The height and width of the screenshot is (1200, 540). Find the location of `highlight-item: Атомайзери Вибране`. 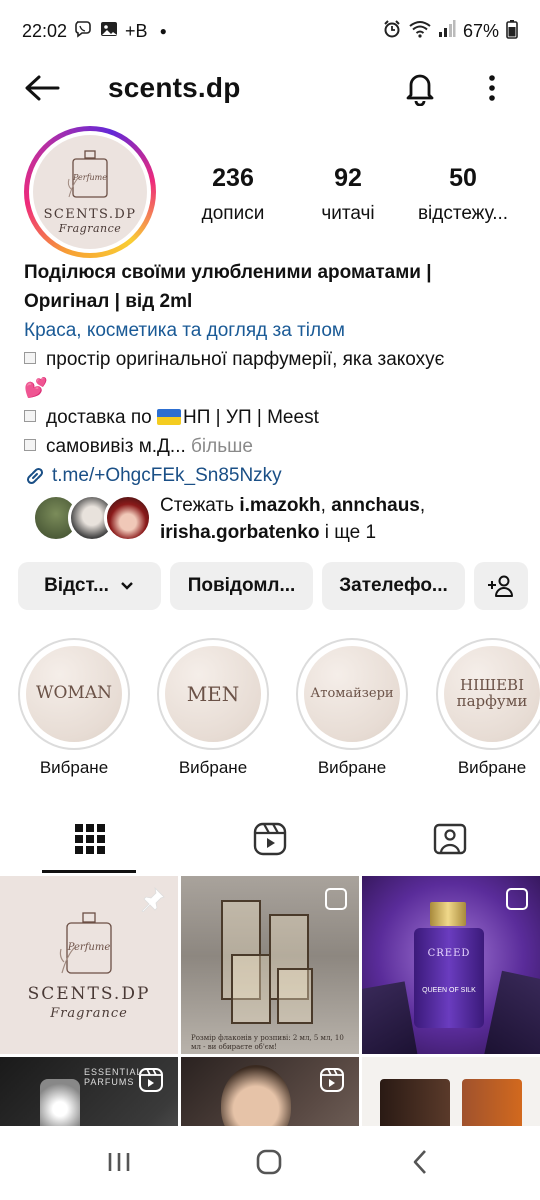

highlight-item: Атомайзери Вибране is located at coordinates (352, 708).